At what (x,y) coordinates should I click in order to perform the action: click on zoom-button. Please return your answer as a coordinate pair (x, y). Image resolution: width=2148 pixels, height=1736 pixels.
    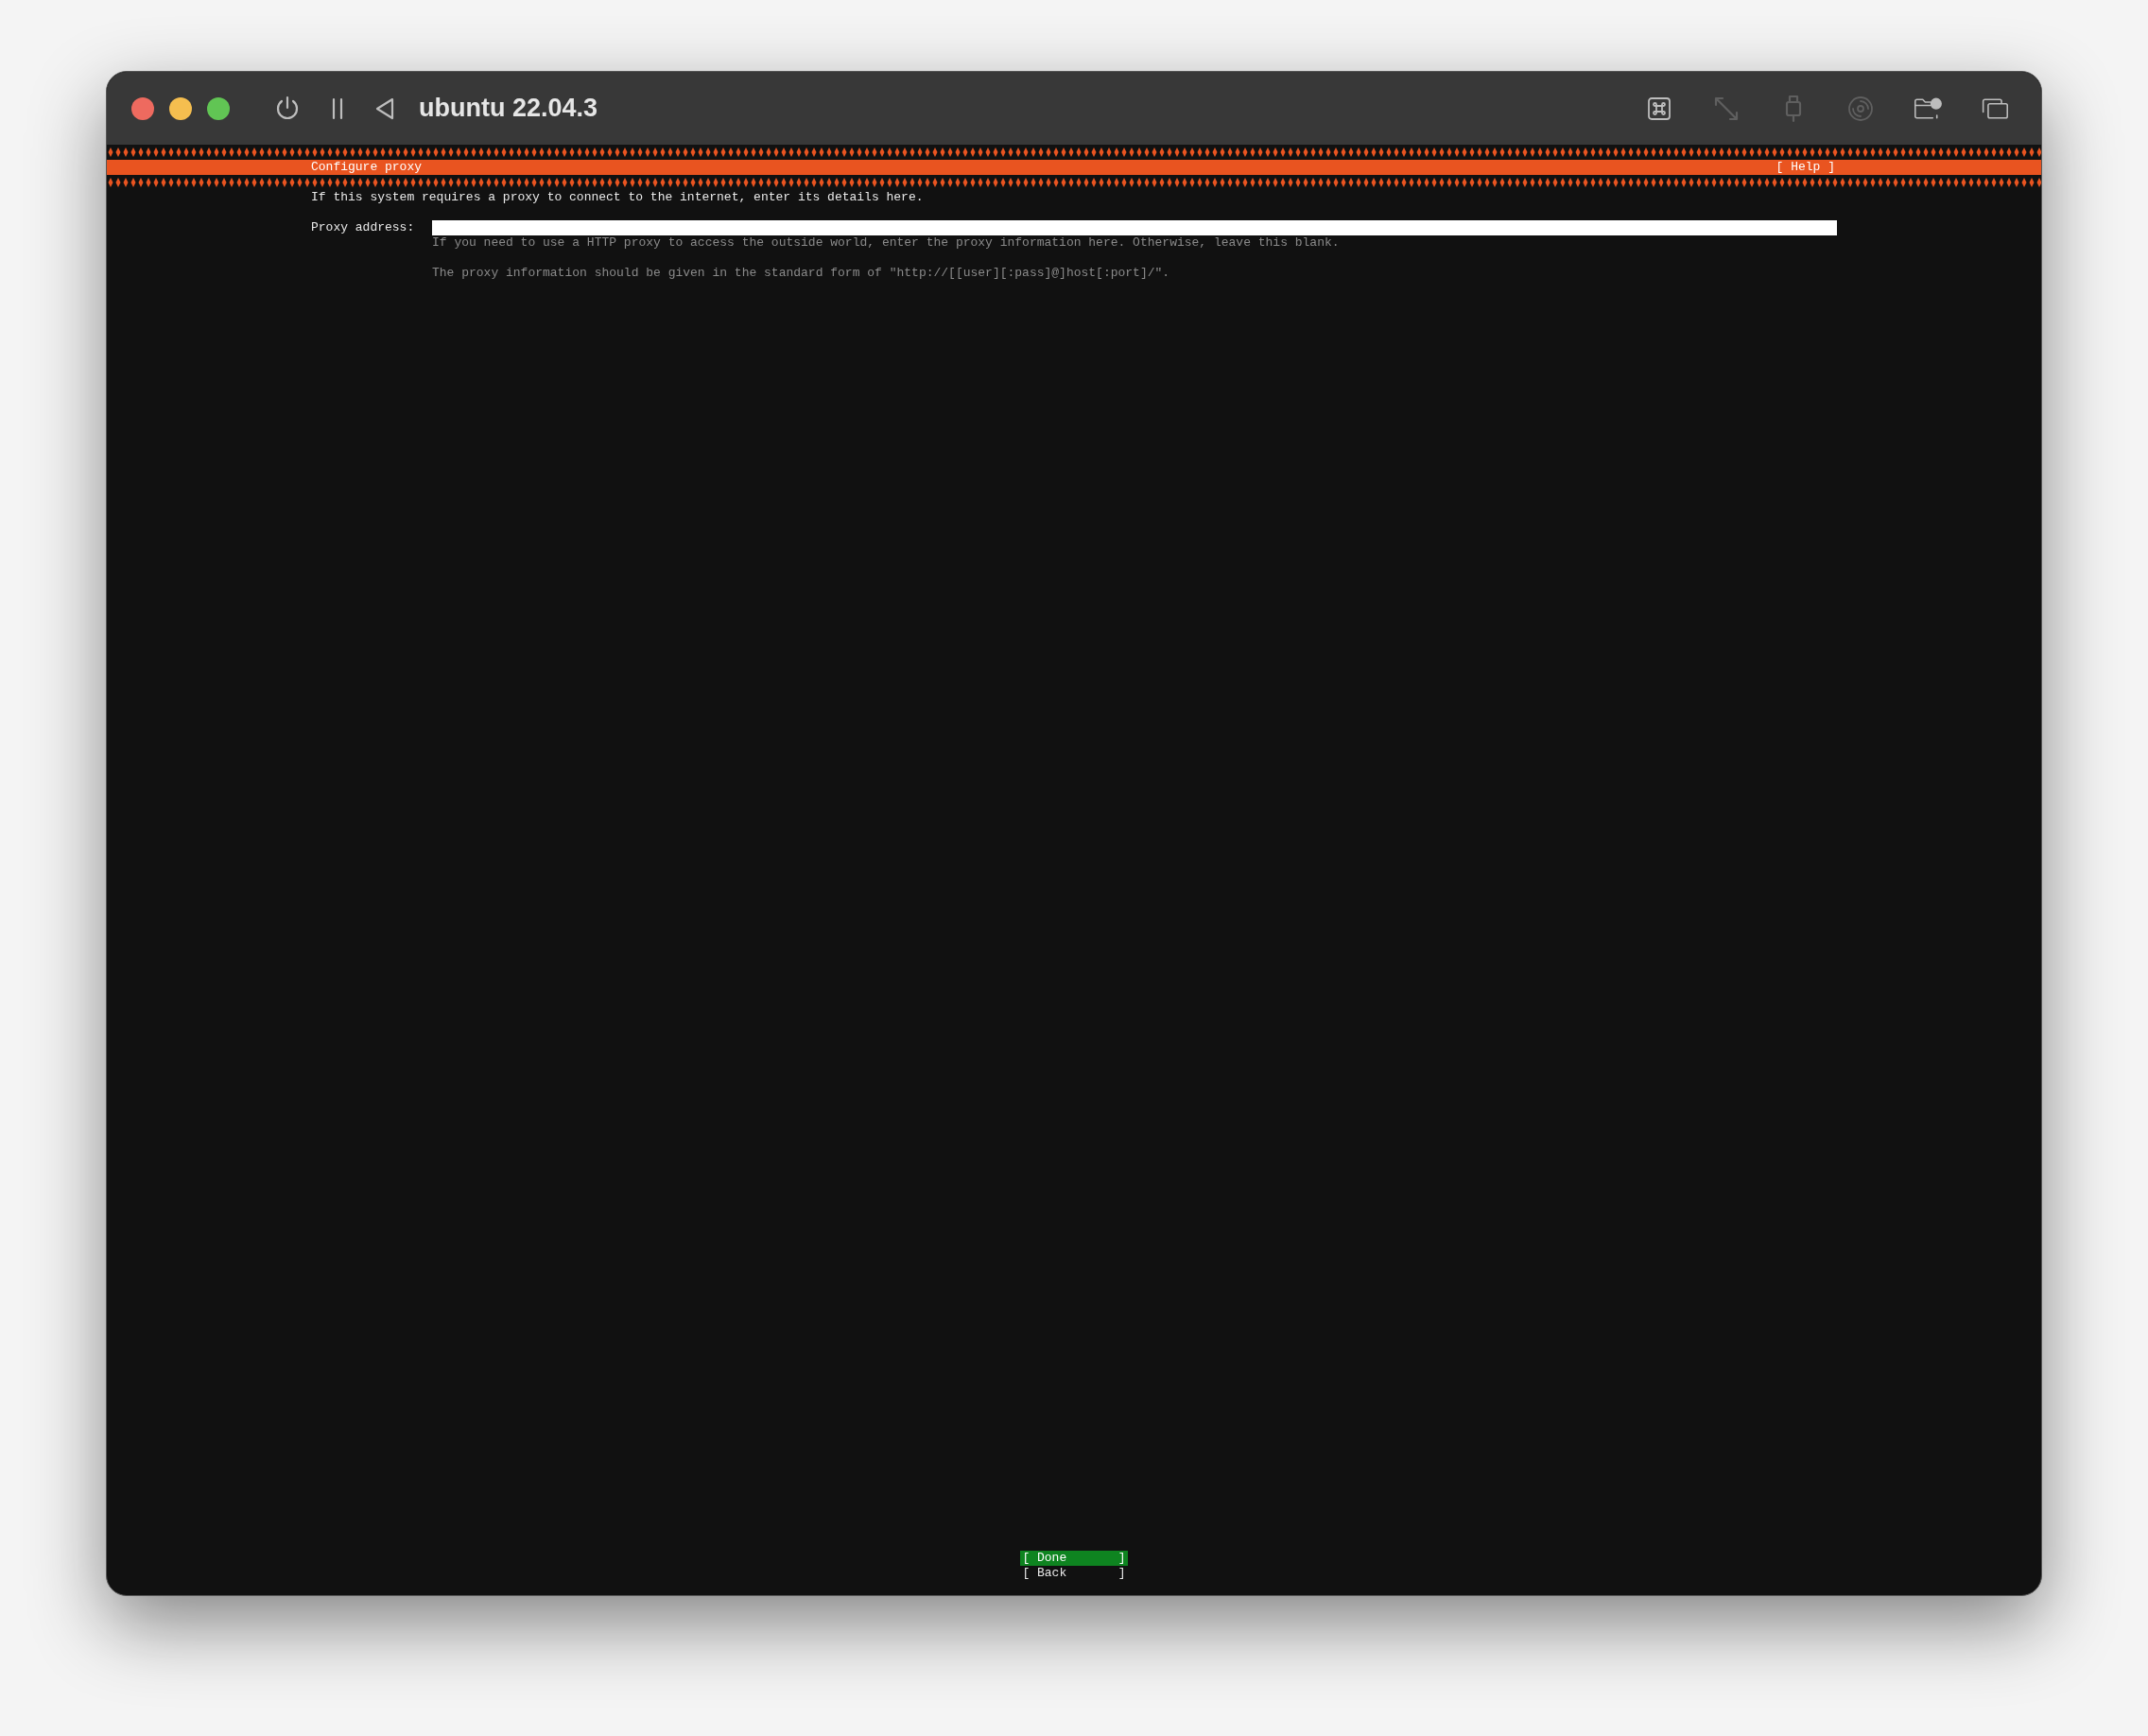
    Looking at the image, I should click on (218, 108).